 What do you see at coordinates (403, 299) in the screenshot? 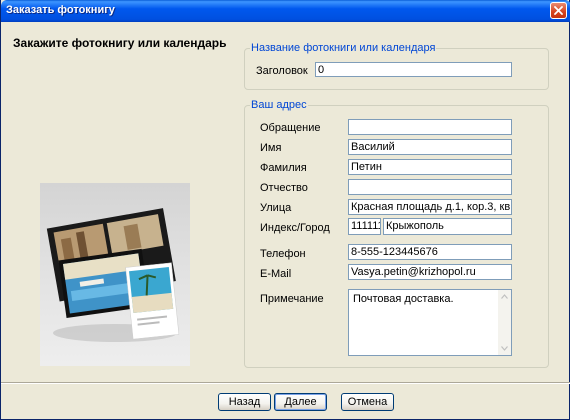
I see `note-text: Почтовая доставка.` at bounding box center [403, 299].